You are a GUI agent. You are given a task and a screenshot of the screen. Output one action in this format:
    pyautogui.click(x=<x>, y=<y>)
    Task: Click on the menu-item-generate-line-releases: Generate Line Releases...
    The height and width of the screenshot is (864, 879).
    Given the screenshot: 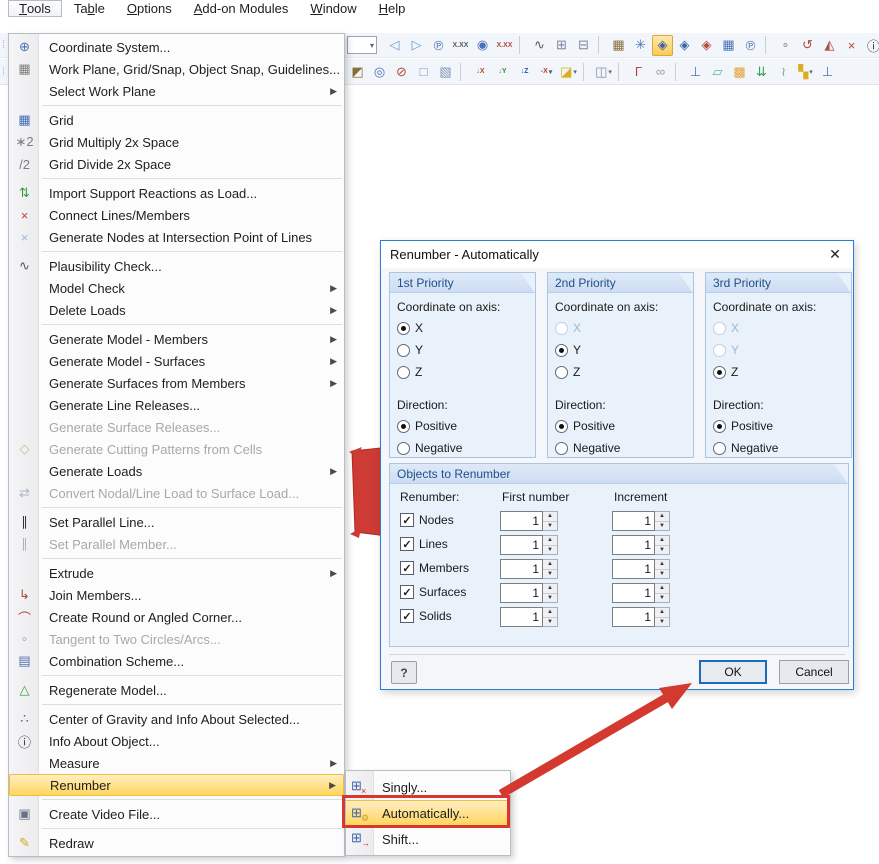 What is the action you would take?
    pyautogui.click(x=176, y=405)
    